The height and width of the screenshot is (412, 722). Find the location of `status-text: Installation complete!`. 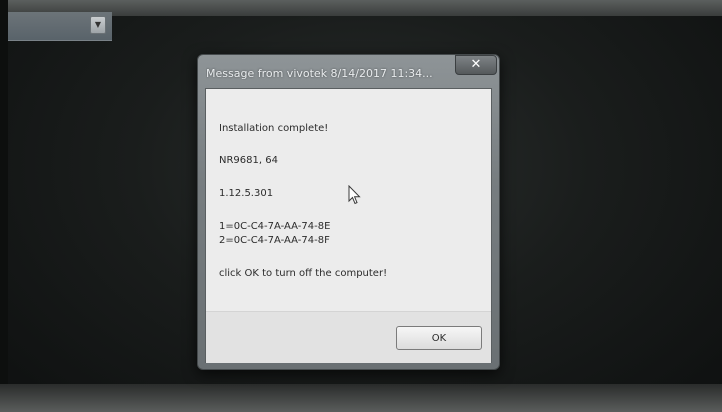

status-text: Installation complete! is located at coordinates (274, 128).